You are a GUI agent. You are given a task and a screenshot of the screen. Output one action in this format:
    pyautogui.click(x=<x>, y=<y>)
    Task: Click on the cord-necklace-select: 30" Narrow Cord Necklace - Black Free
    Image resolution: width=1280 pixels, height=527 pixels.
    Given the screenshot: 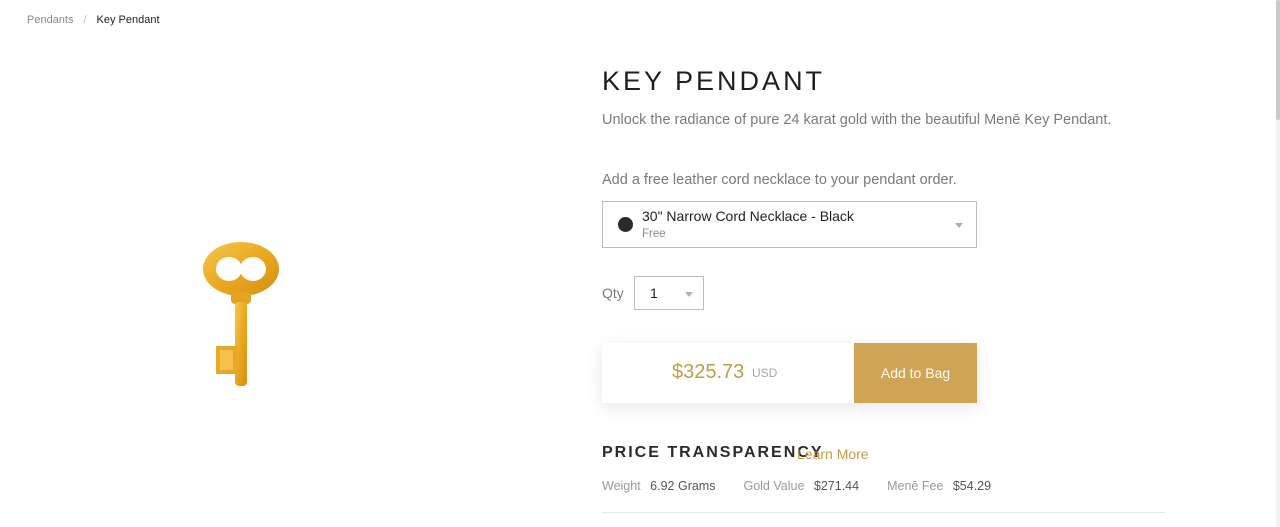 What is the action you would take?
    pyautogui.click(x=789, y=224)
    